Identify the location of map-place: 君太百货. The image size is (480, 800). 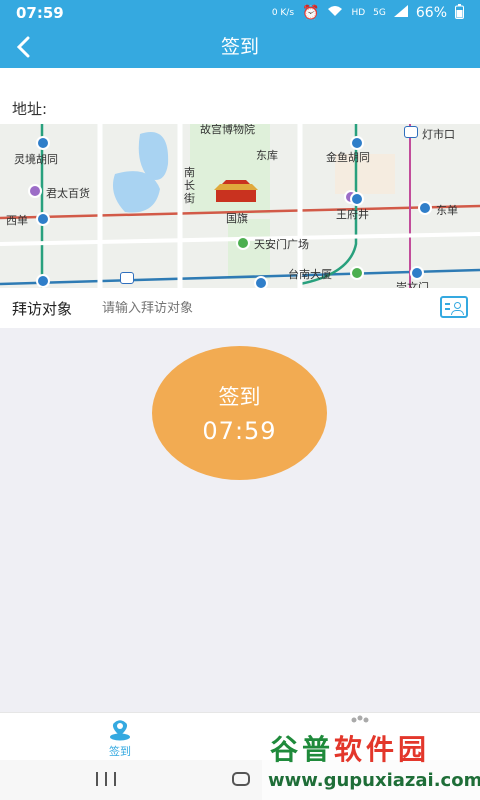
(68, 193).